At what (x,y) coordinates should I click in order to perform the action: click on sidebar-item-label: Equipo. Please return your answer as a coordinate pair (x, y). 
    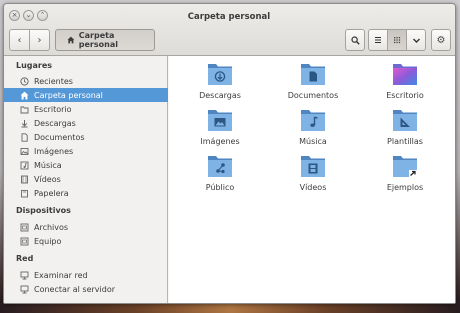
    Looking at the image, I should click on (48, 241).